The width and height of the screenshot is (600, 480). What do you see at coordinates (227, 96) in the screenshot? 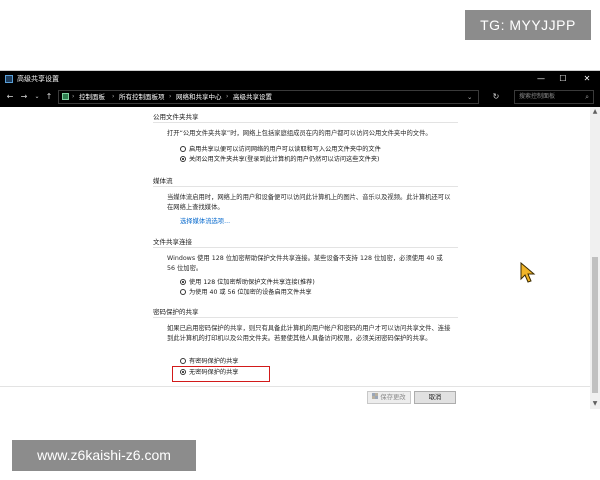
I see `breadcrumb-sep-3: ›` at bounding box center [227, 96].